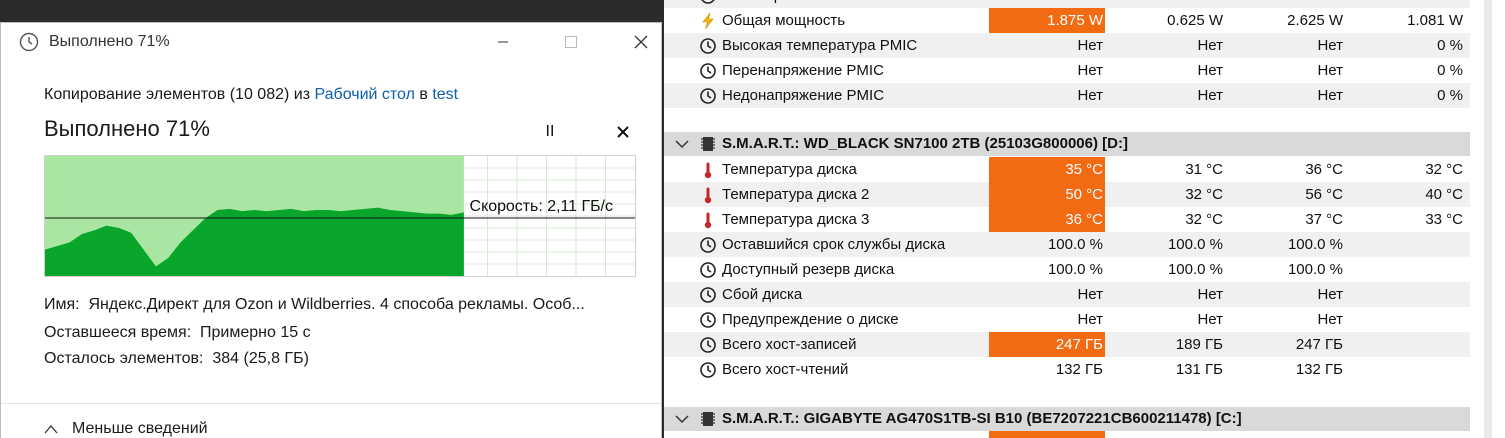  Describe the element at coordinates (109, 41) in the screenshot. I see `dialog-title: Выполнено 71%` at that location.